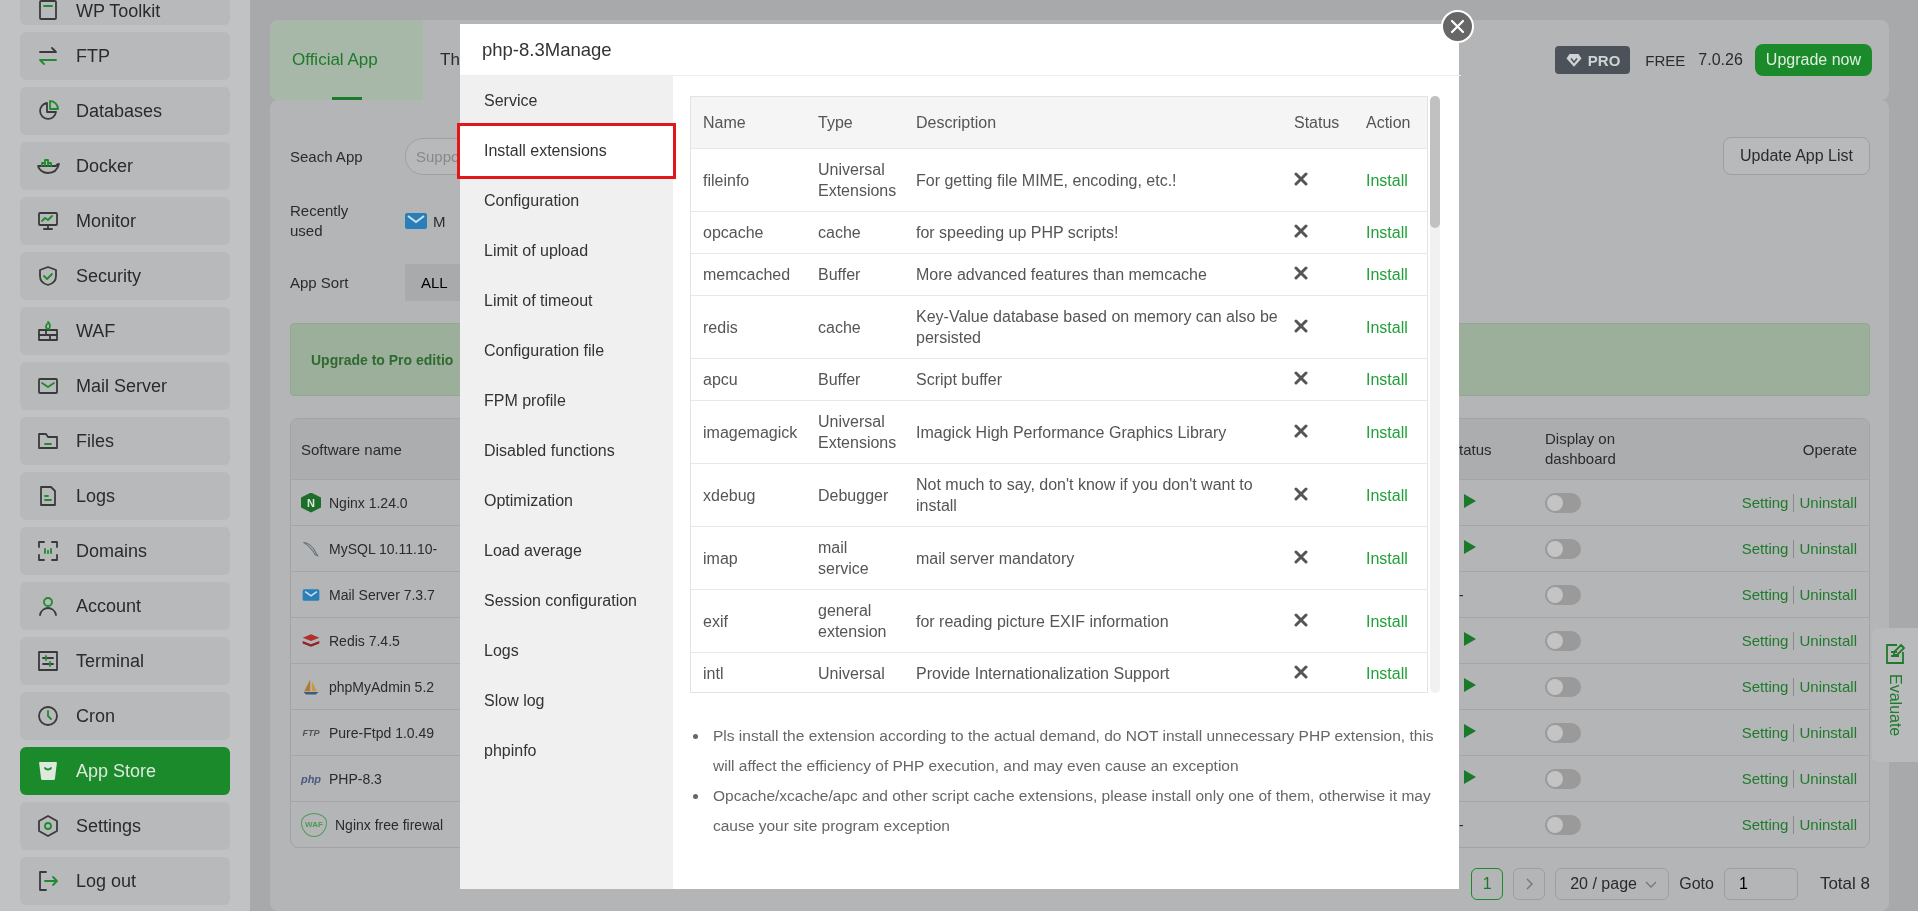  I want to click on menu-item: Load average, so click(566, 551).